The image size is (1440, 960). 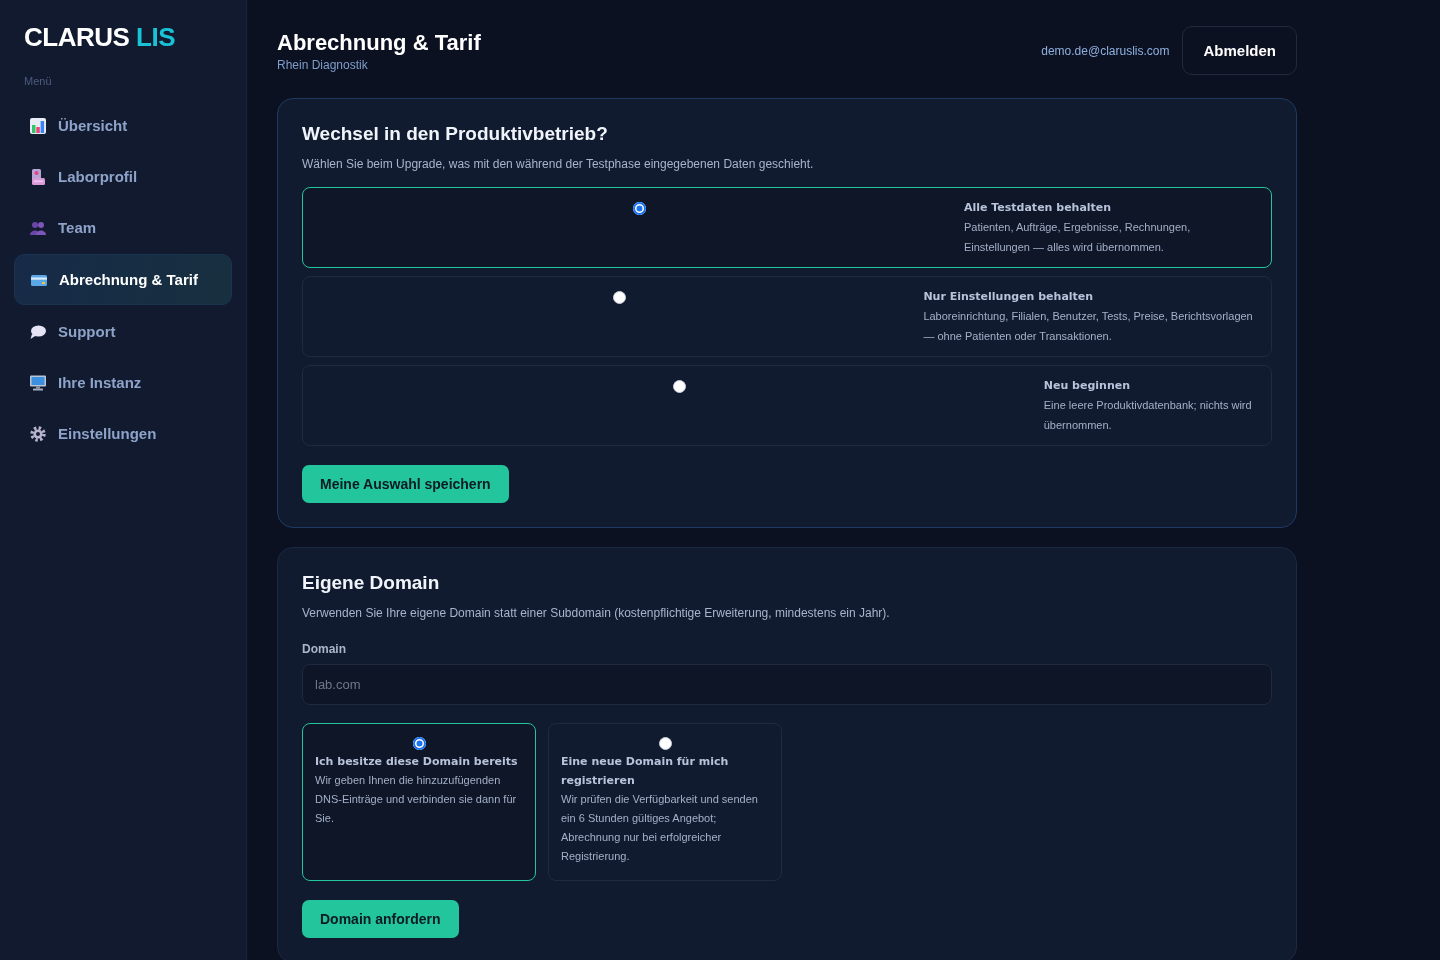 What do you see at coordinates (123, 176) in the screenshot?
I see `sidebar-item: Laborprofil` at bounding box center [123, 176].